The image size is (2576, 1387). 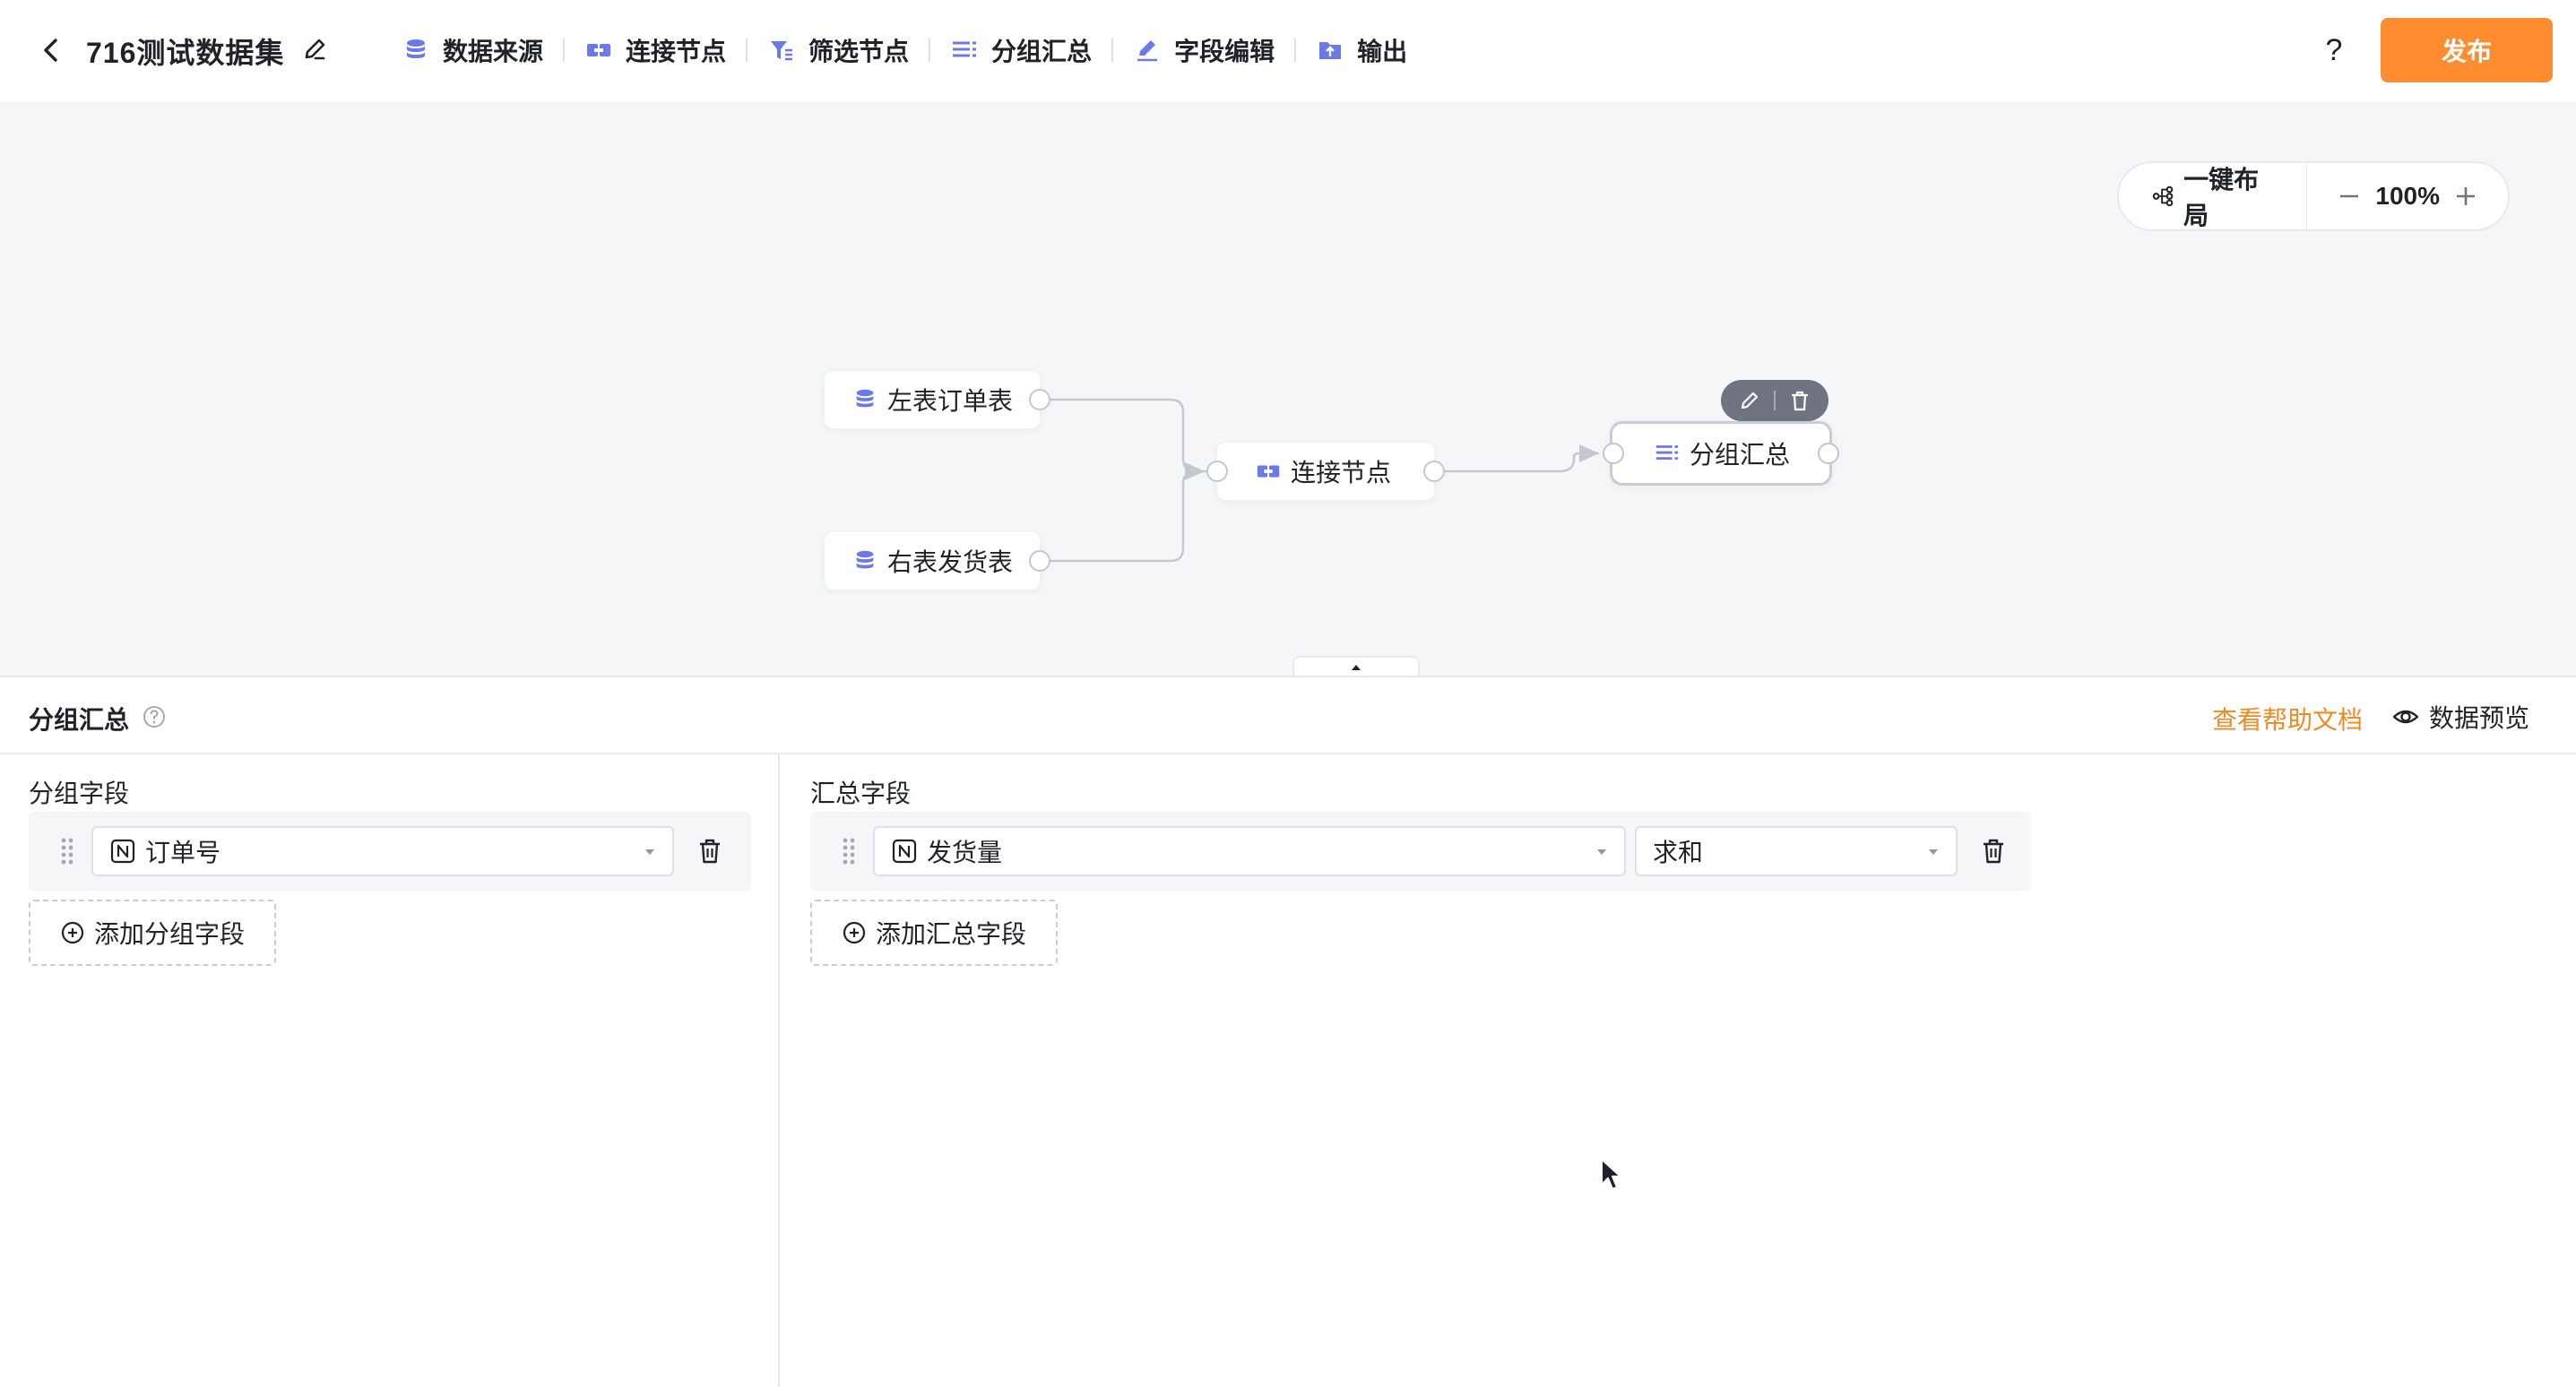 I want to click on agg-field-select: 发货量, so click(x=1249, y=851).